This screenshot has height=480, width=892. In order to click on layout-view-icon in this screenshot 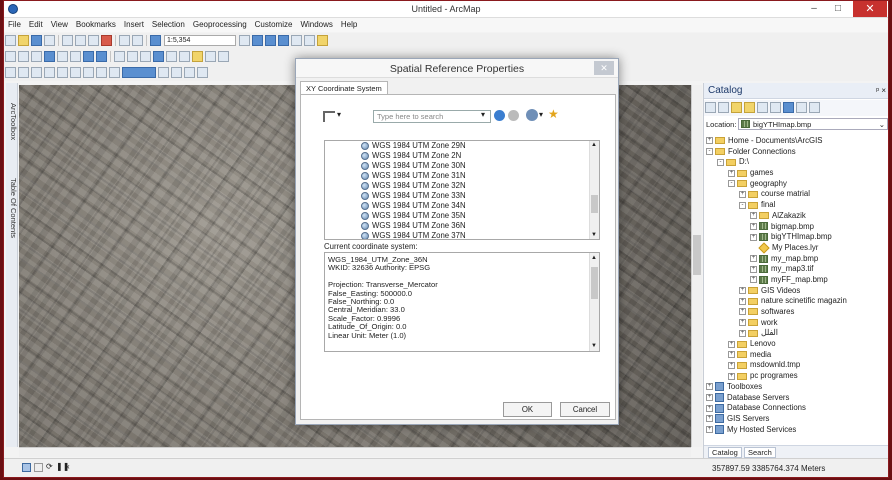, I will do `click(38, 467)`.